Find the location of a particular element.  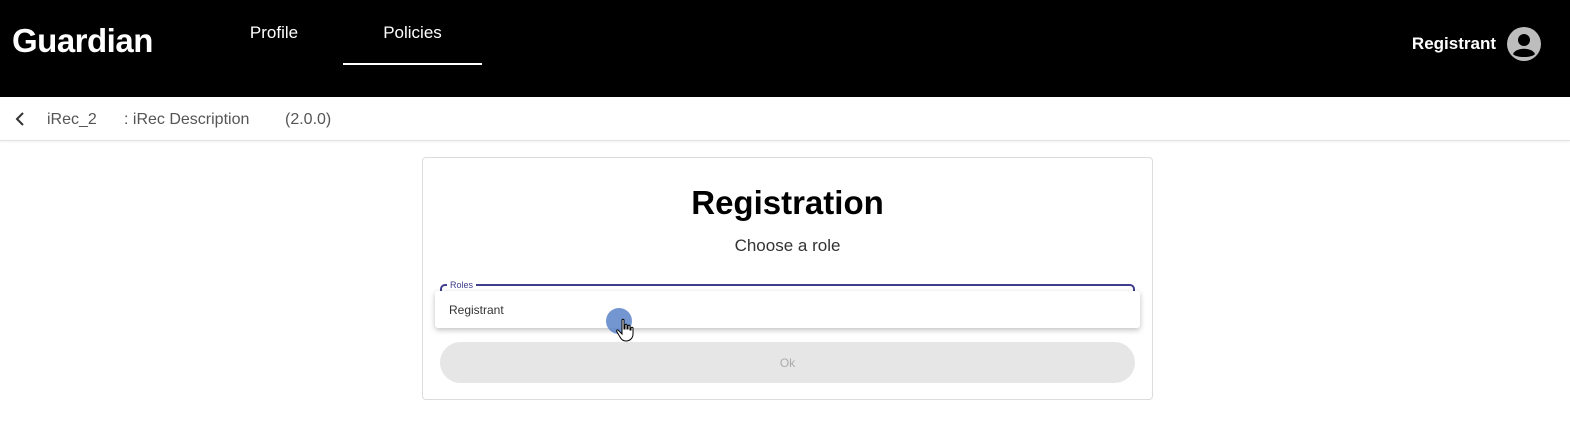

user-name: Registrant is located at coordinates (1453, 43).